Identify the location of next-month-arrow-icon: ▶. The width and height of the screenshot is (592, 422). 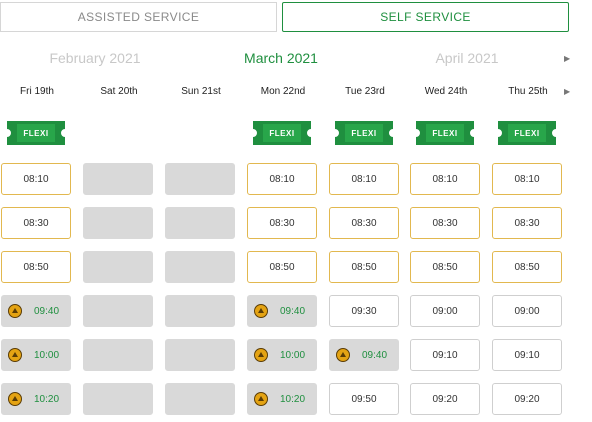
(567, 58).